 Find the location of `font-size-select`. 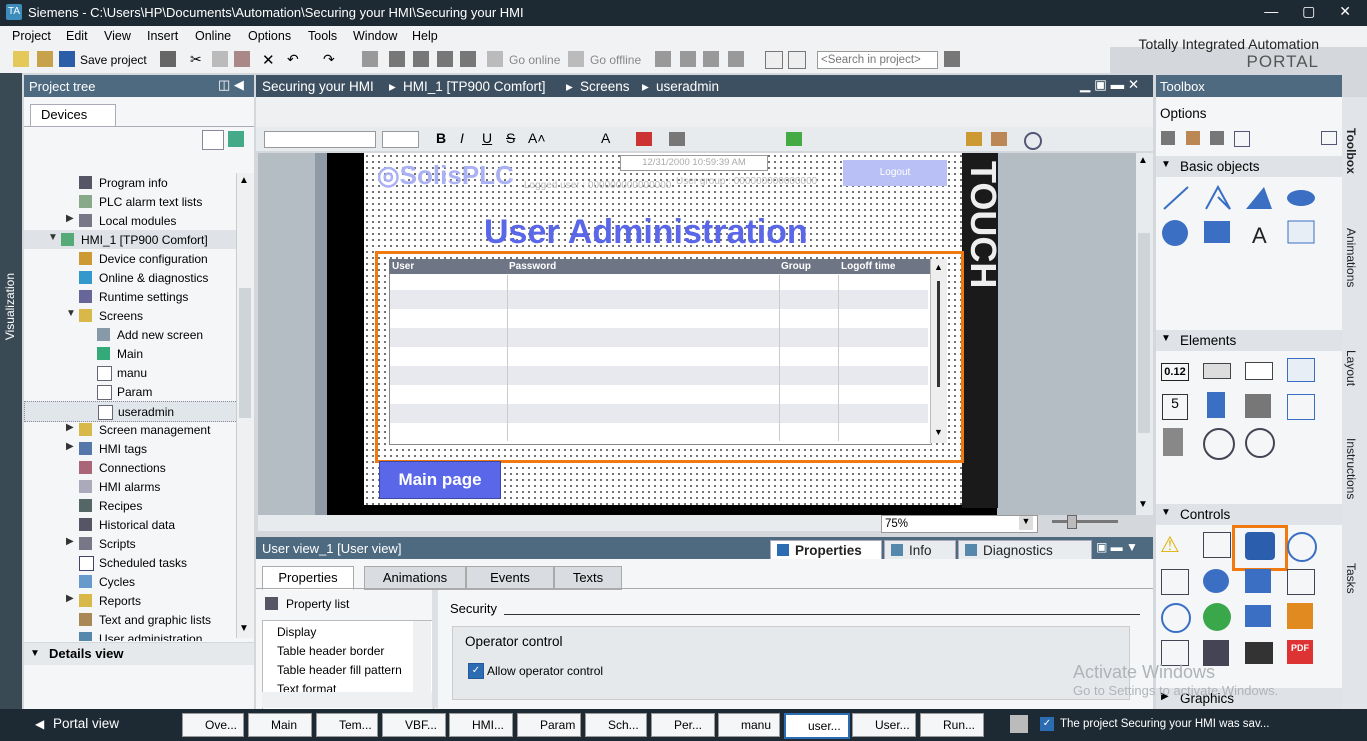

font-size-select is located at coordinates (400, 139).